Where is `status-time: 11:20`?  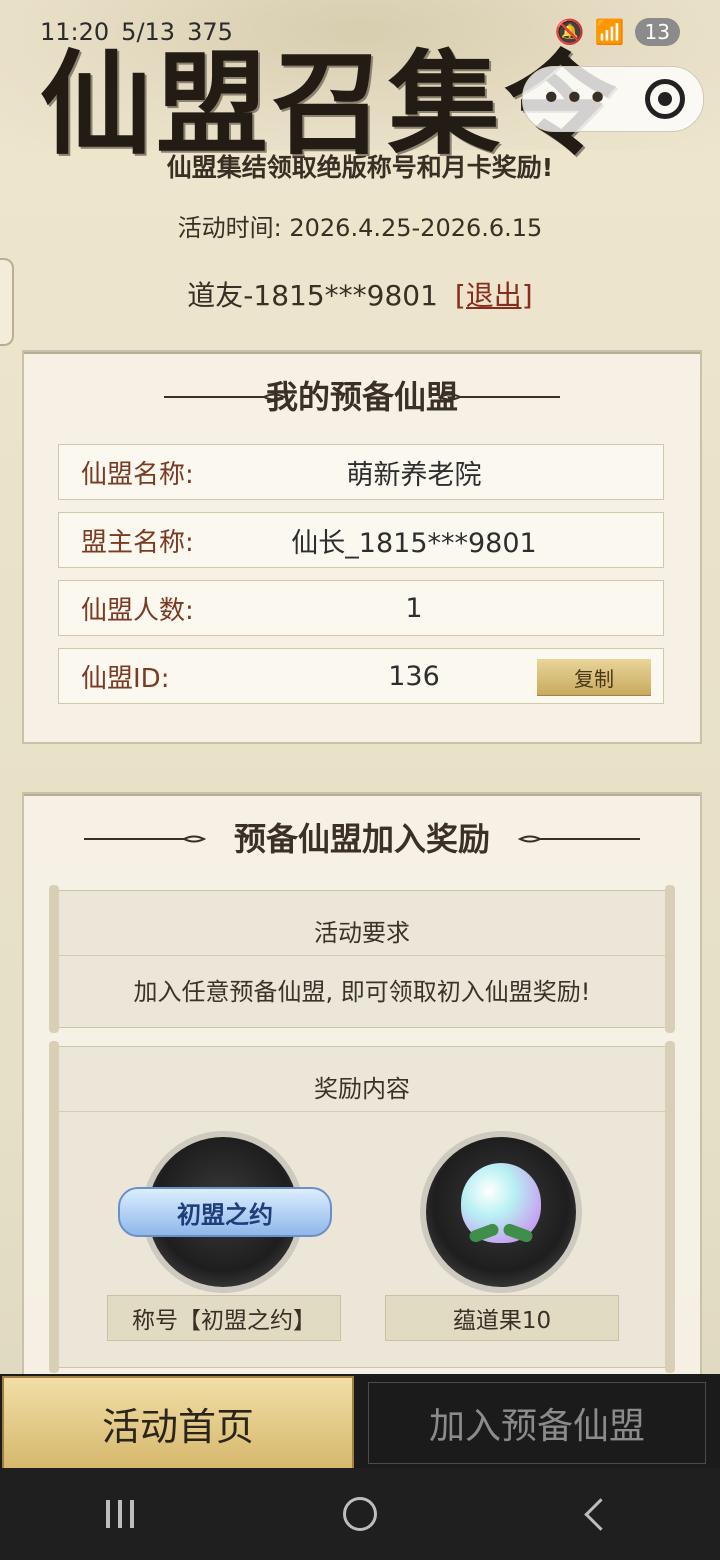
status-time: 11:20 is located at coordinates (75, 32).